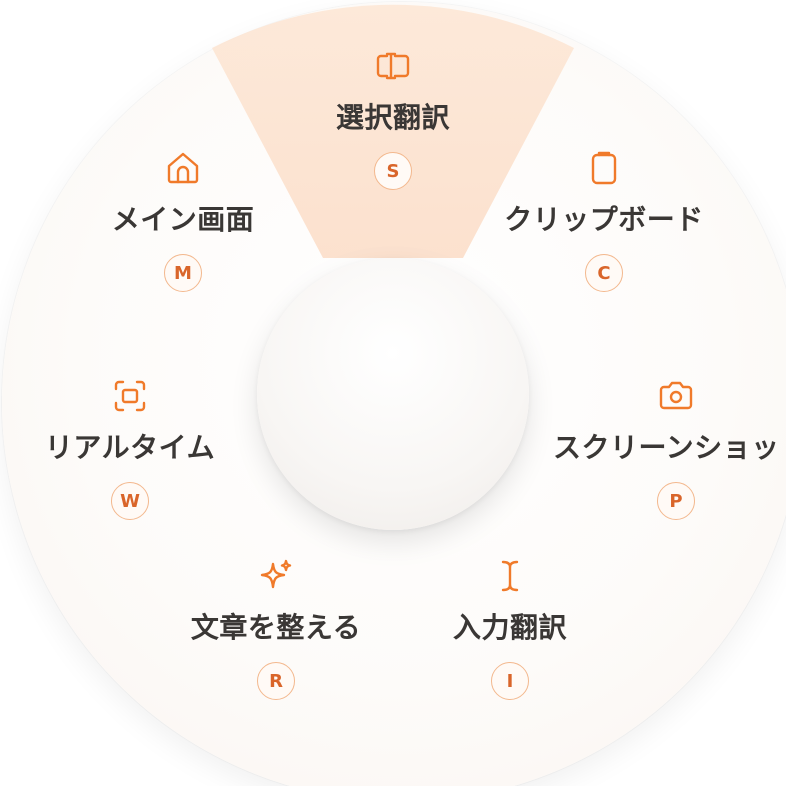 This screenshot has width=786, height=786. I want to click on menu-item-input-translate: 入力翻訳 I, so click(510, 627).